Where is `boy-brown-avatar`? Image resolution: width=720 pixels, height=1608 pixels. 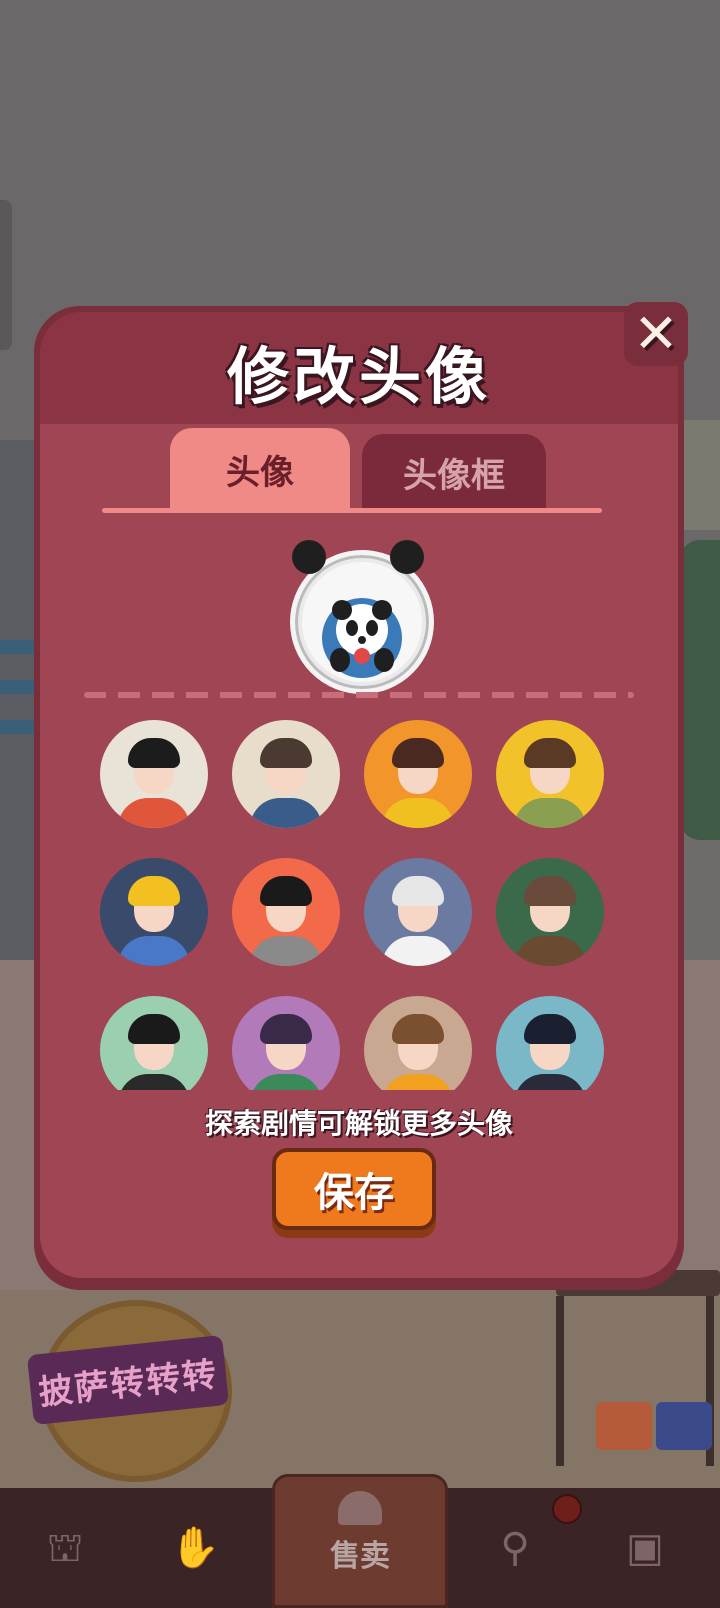 boy-brown-avatar is located at coordinates (418, 1043).